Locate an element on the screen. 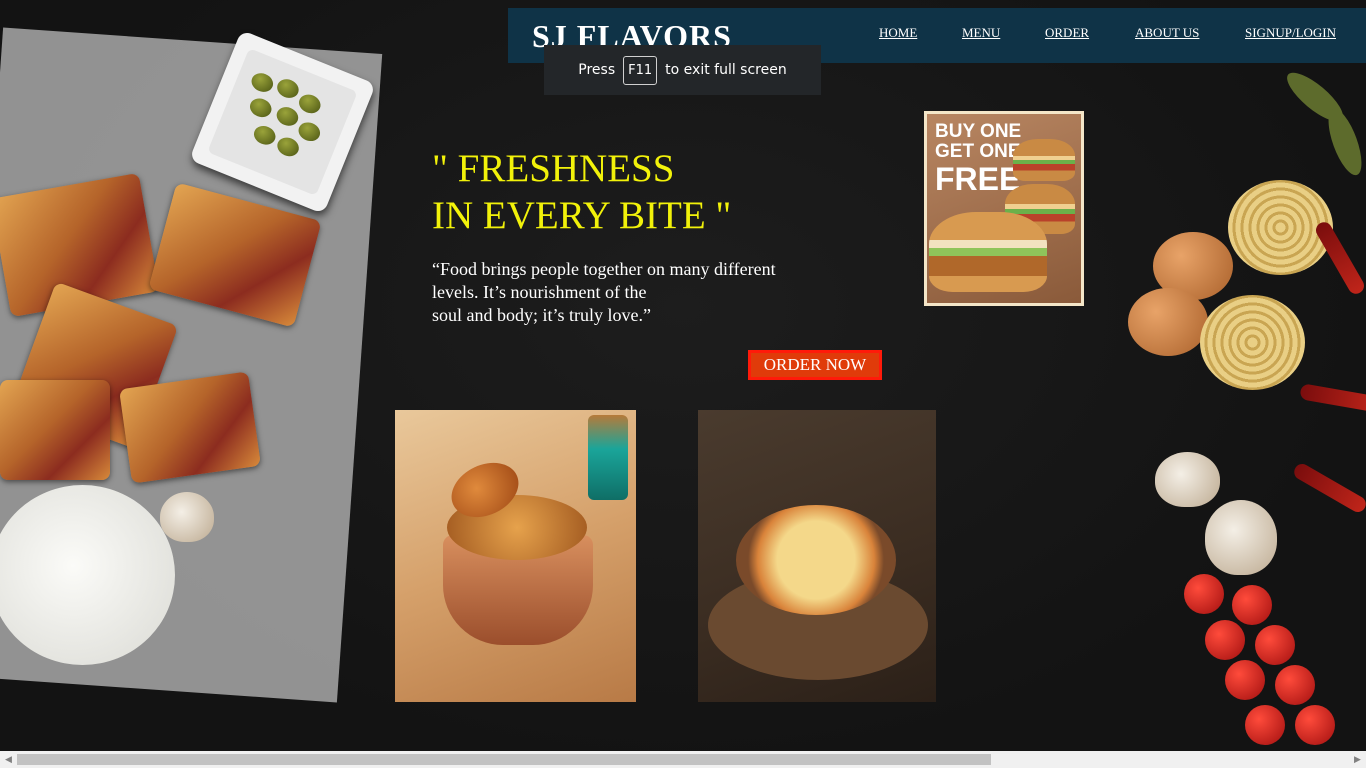 The image size is (1366, 768). lantern-image is located at coordinates (608, 457).